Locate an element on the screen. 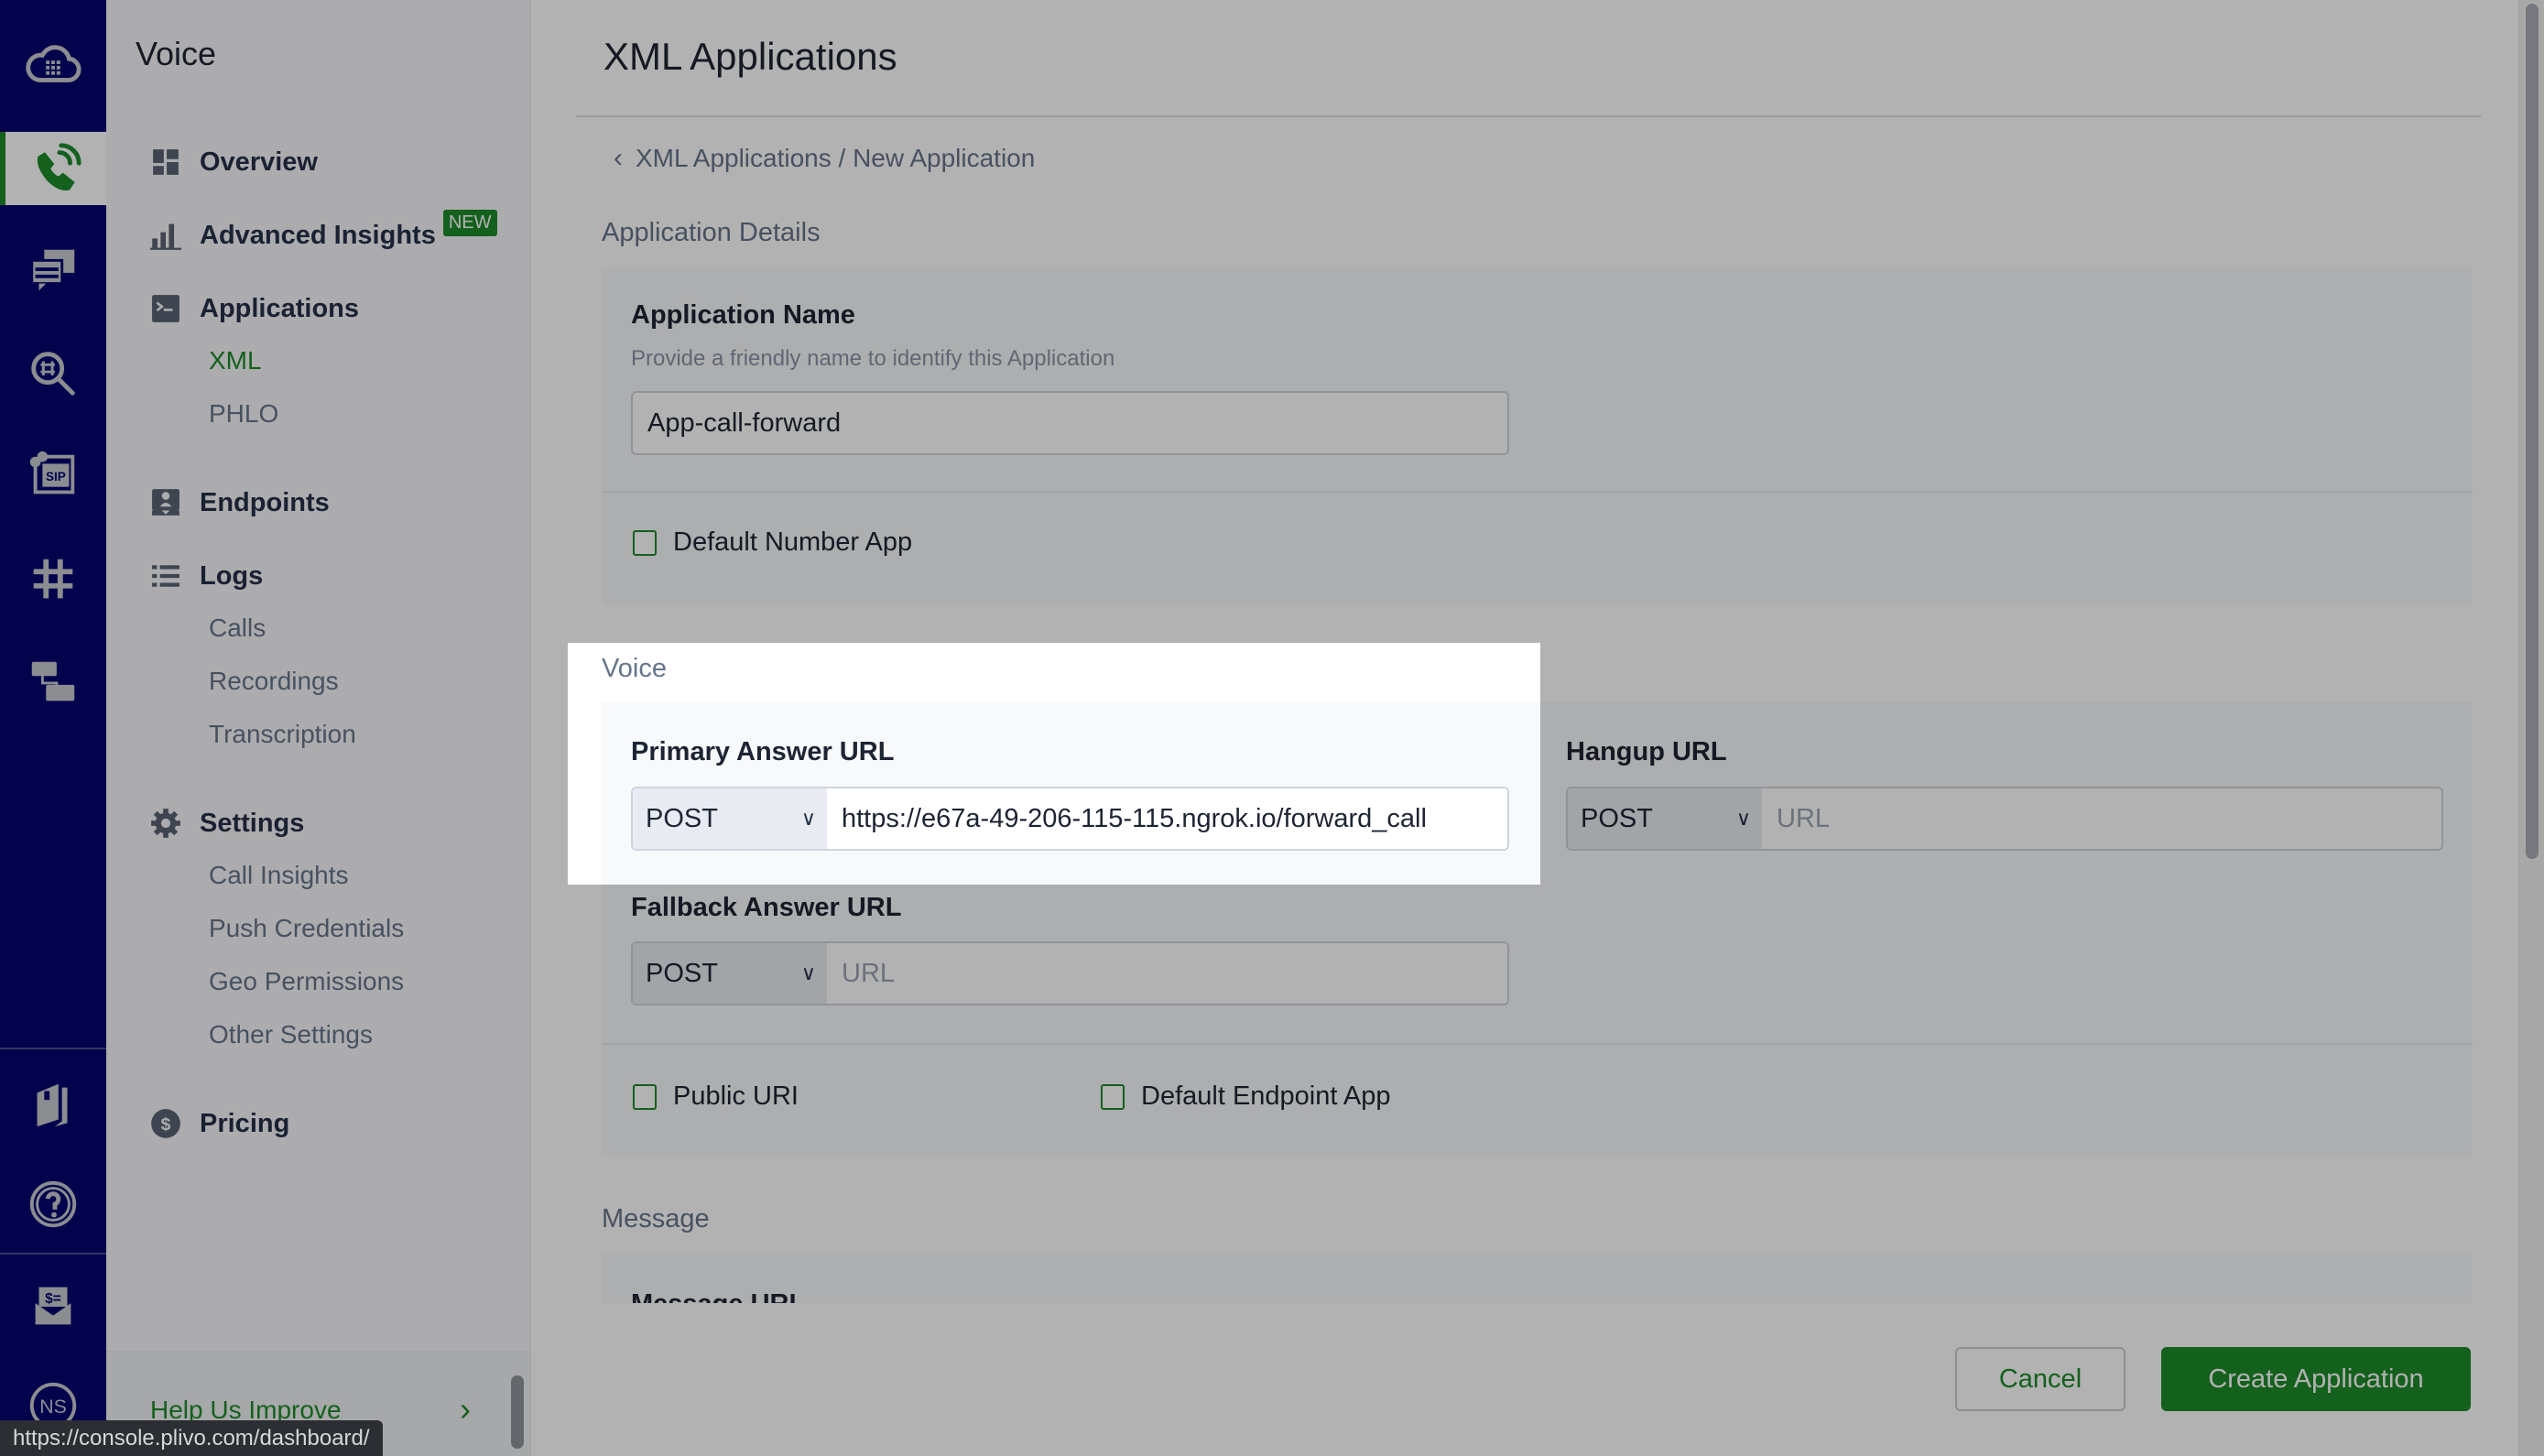 Image resolution: width=2544 pixels, height=1456 pixels. default-number-app-checkbox: Default Number App is located at coordinates (772, 542).